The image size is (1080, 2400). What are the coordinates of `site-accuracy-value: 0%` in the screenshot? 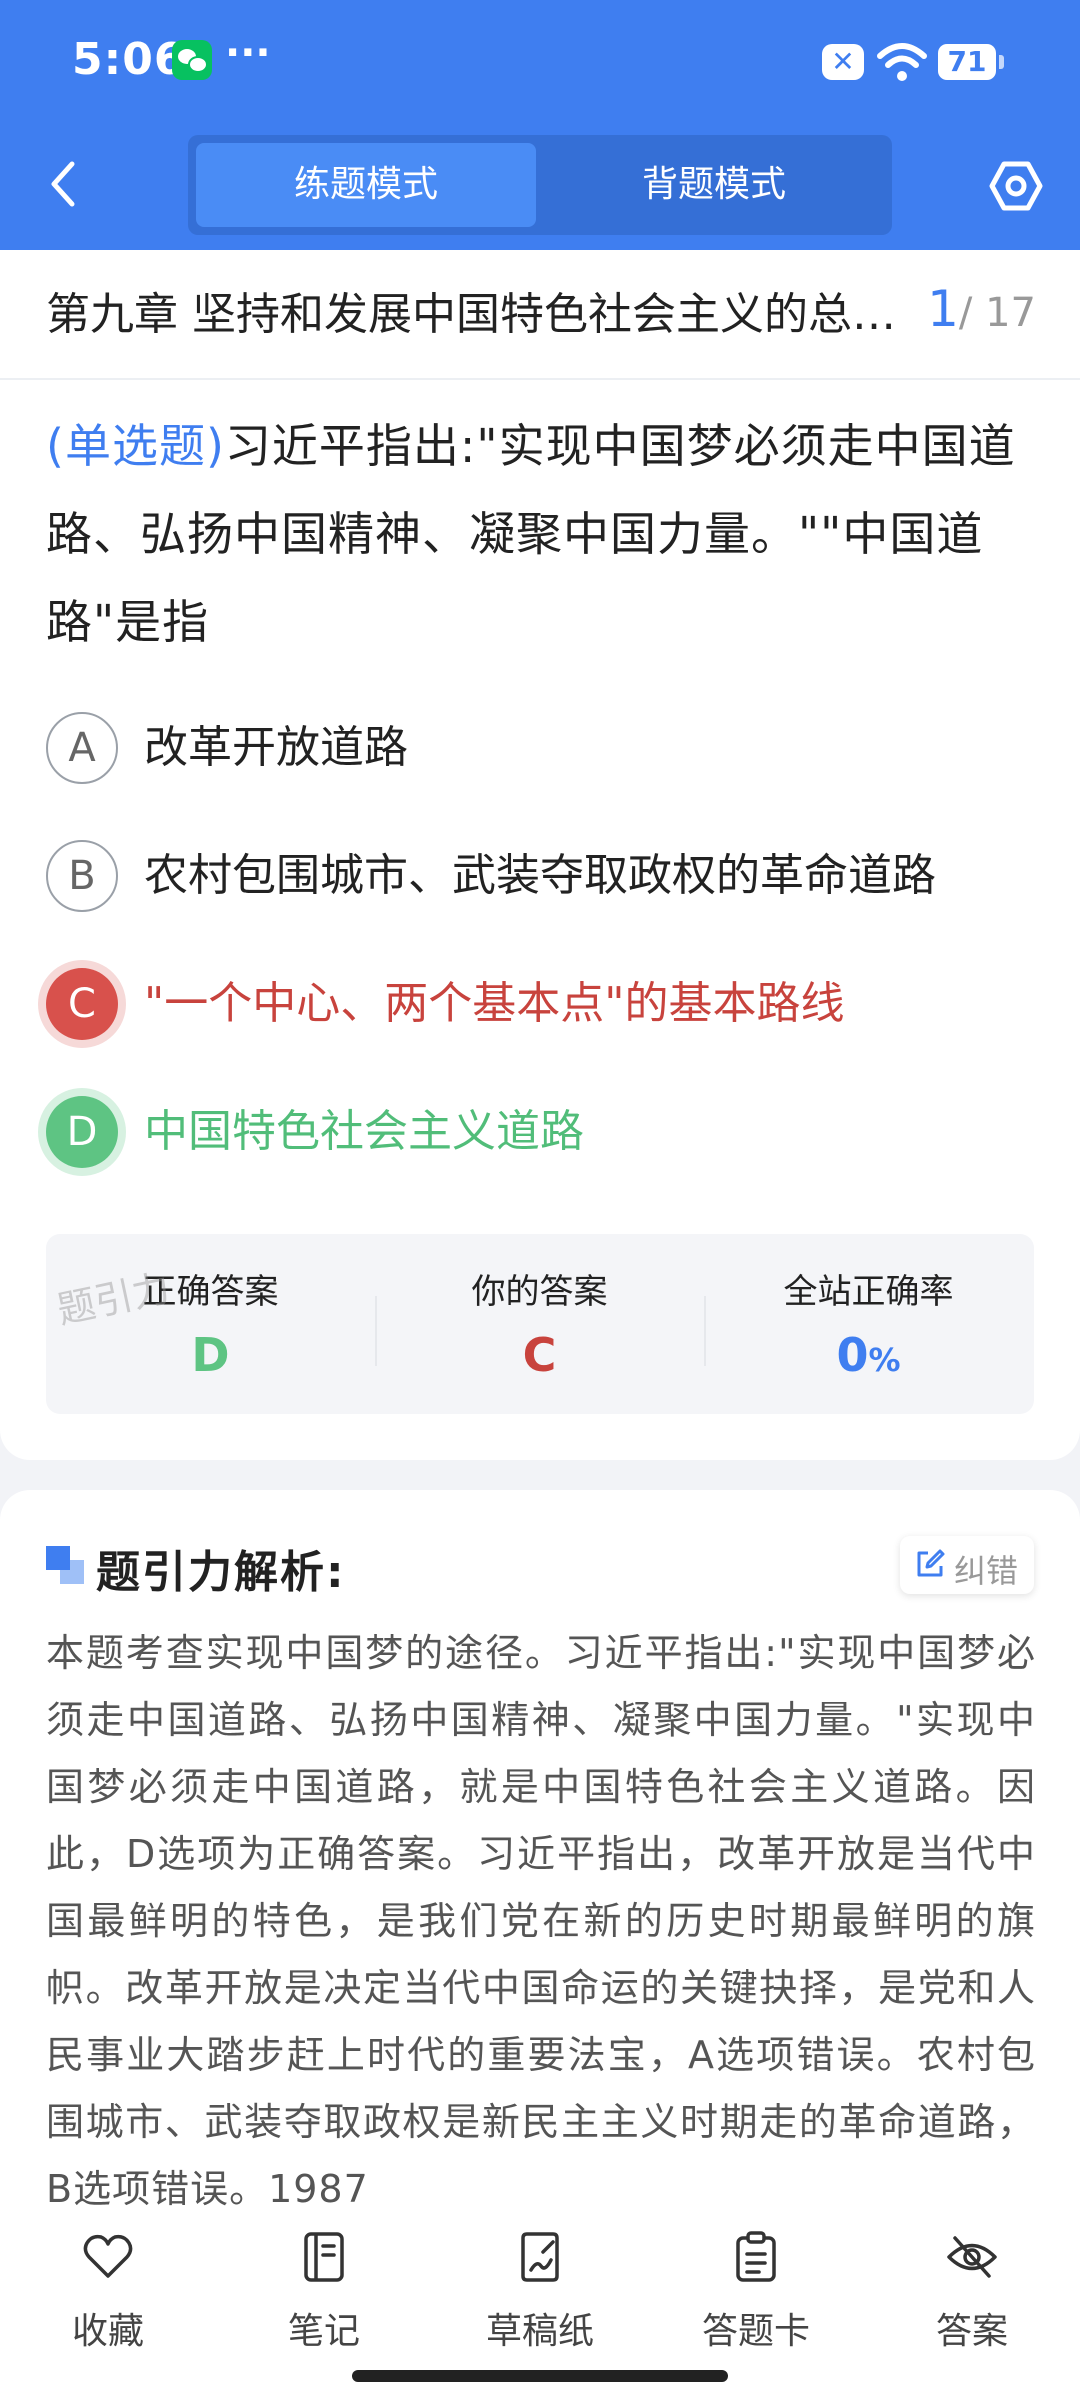 It's located at (868, 1355).